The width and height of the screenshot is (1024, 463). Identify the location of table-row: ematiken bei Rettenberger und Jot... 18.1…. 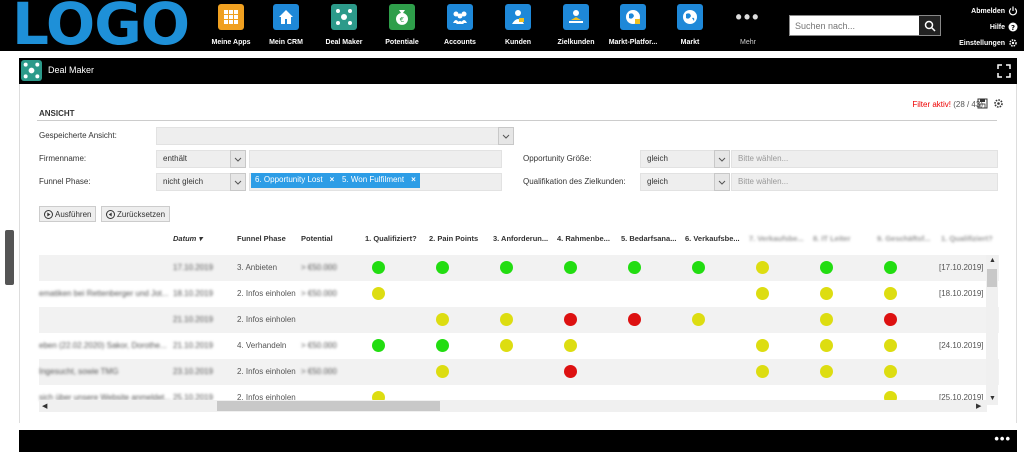
(519, 294).